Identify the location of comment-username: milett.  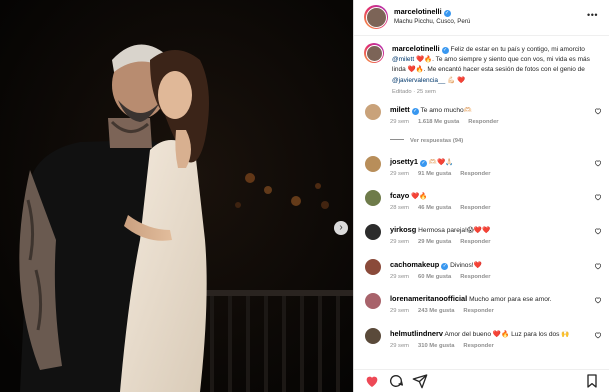
(400, 109).